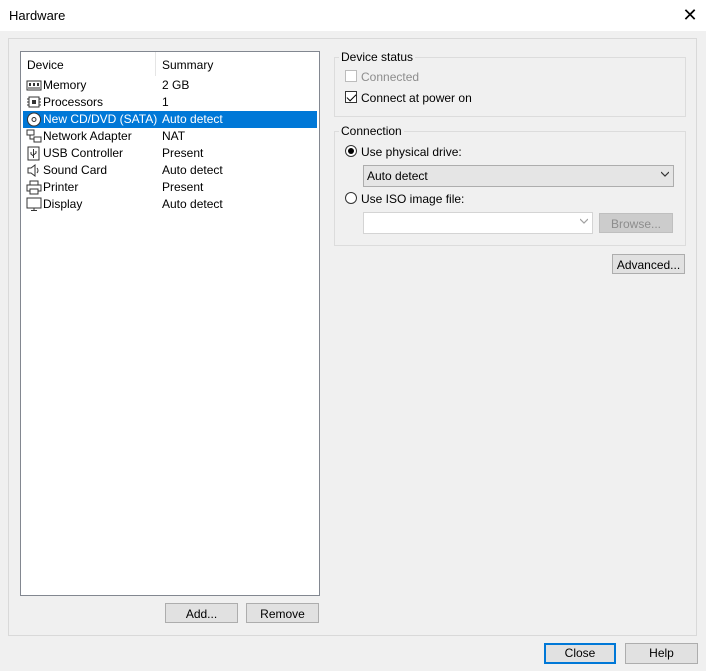 The image size is (706, 671). Describe the element at coordinates (73, 102) in the screenshot. I see `device-name: Processors` at that location.